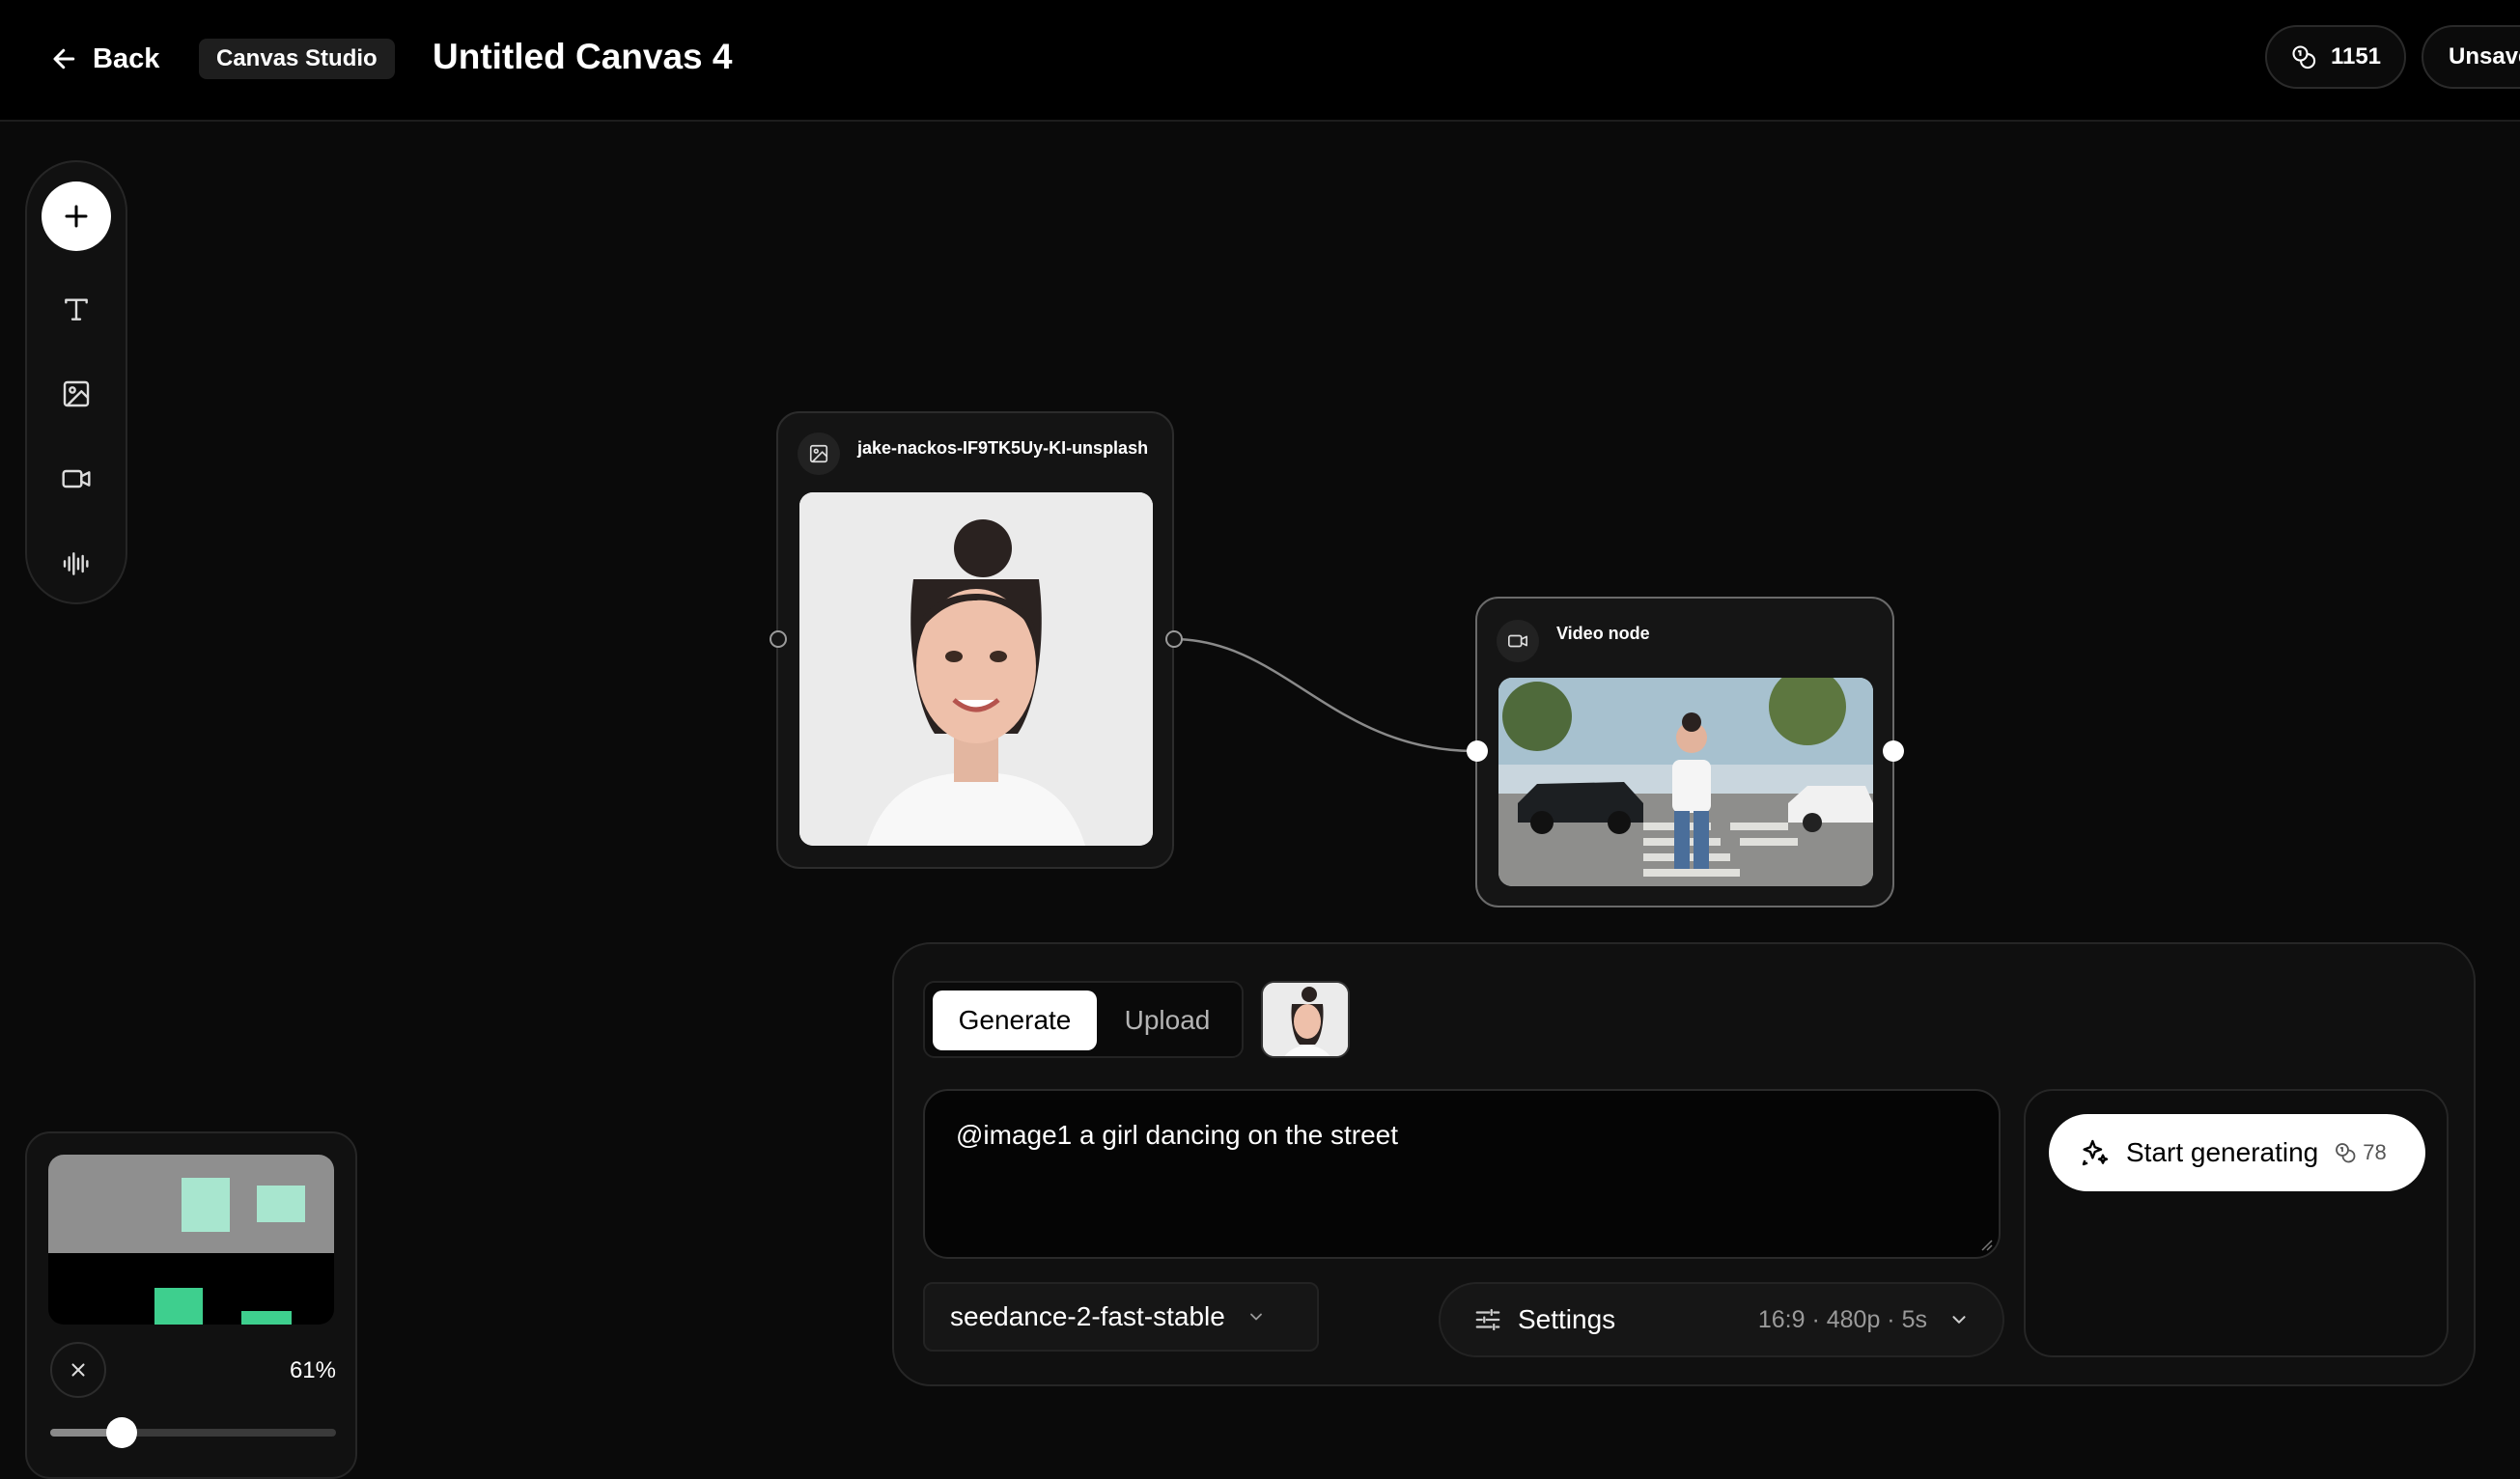  What do you see at coordinates (1174, 639) in the screenshot?
I see `image-node-output-handle` at bounding box center [1174, 639].